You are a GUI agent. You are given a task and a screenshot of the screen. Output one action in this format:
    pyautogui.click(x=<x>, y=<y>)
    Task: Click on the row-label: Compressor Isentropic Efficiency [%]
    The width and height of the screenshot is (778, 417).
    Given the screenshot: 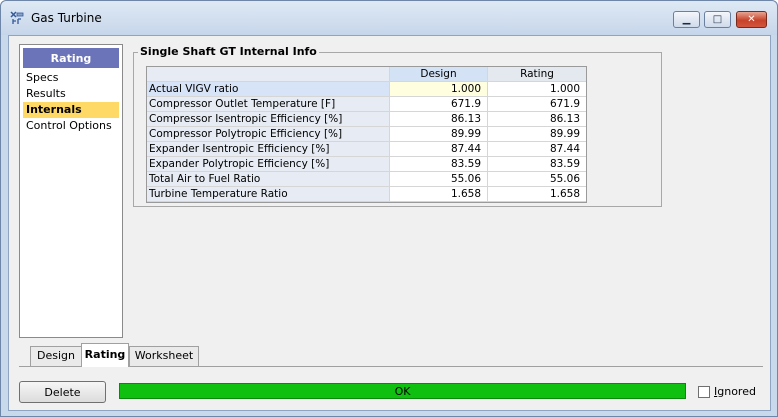 What is the action you would take?
    pyautogui.click(x=268, y=119)
    